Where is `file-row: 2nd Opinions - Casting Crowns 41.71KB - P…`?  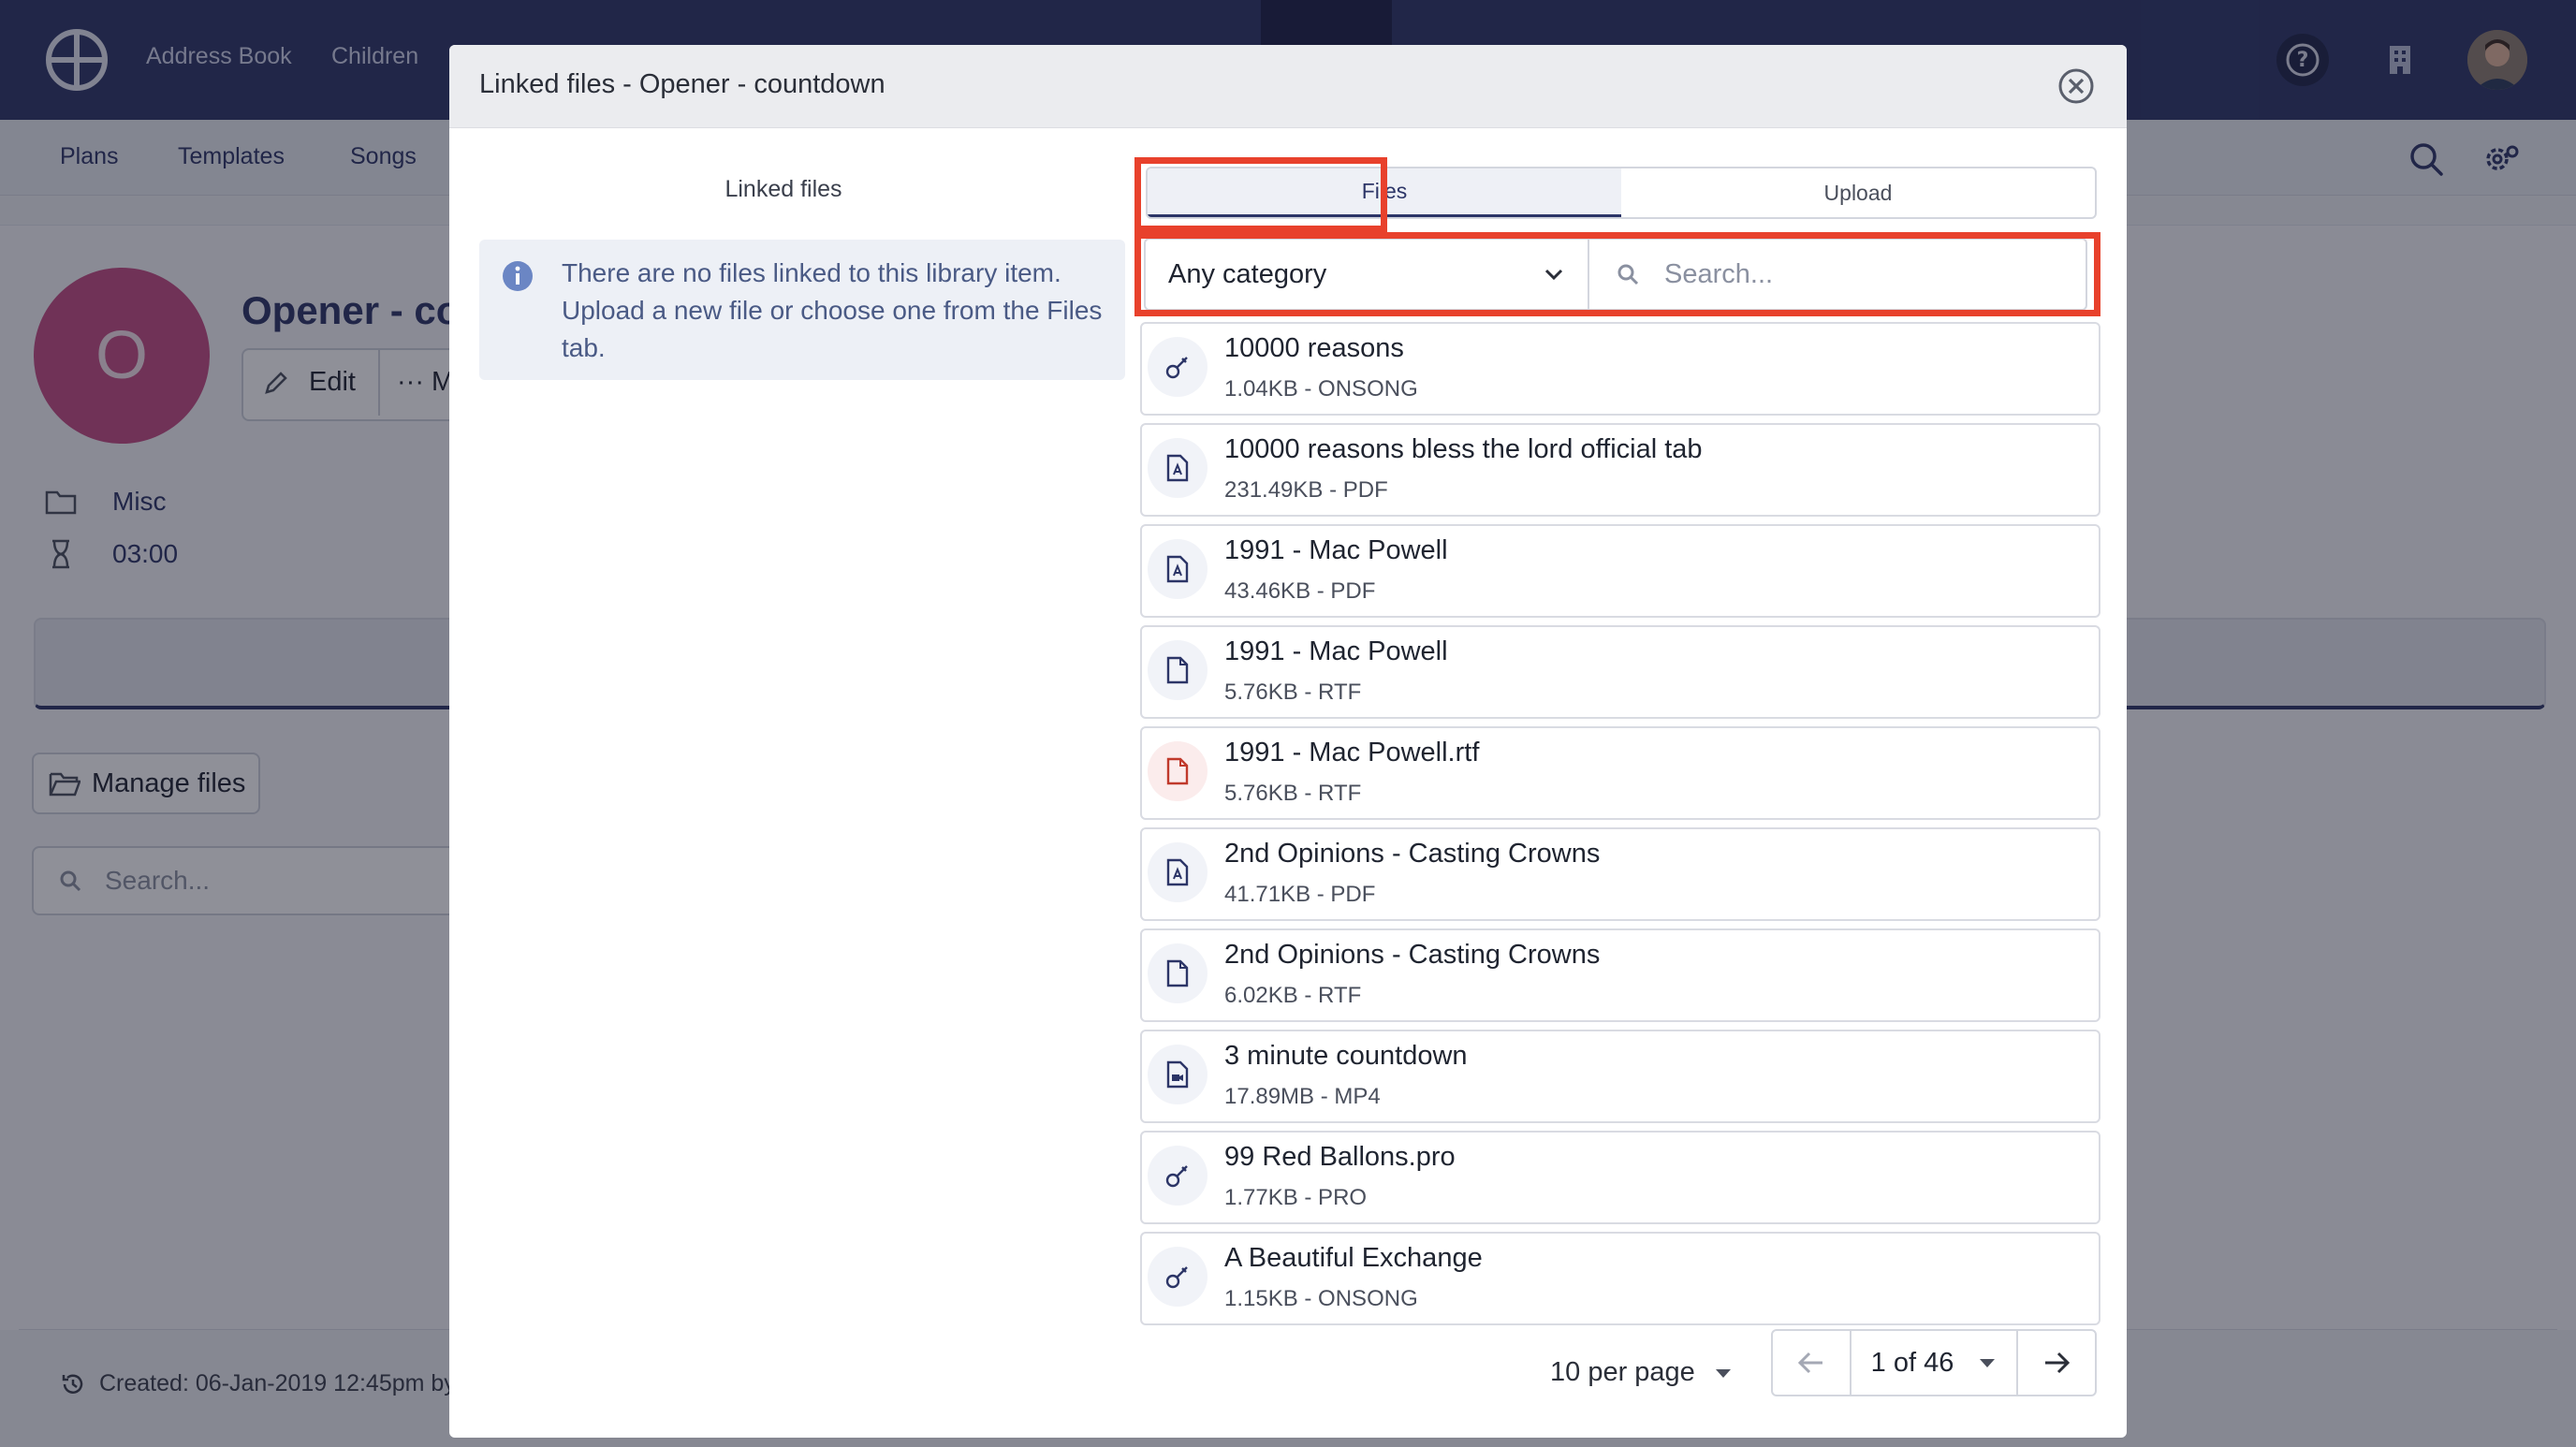 file-row: 2nd Opinions - Casting Crowns 41.71KB - P… is located at coordinates (1620, 874).